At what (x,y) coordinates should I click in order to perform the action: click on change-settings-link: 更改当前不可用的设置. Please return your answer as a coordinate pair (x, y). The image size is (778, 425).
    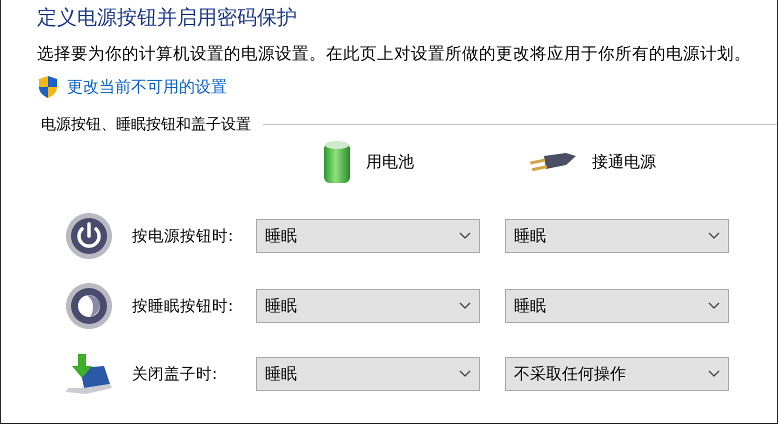
    Looking at the image, I should click on (147, 87).